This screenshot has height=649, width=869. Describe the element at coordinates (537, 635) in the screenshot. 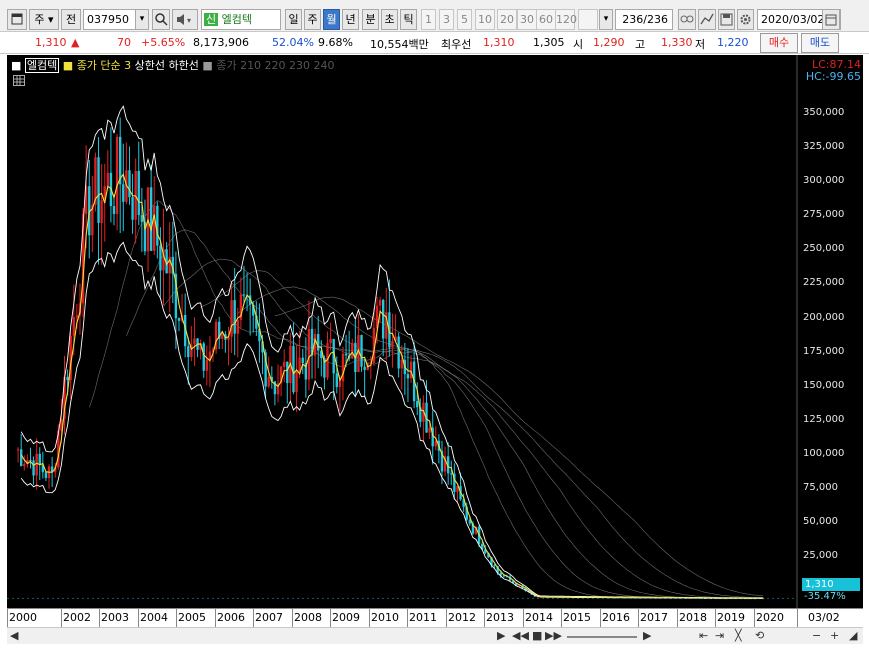

I see `stop-icon: ■` at that location.